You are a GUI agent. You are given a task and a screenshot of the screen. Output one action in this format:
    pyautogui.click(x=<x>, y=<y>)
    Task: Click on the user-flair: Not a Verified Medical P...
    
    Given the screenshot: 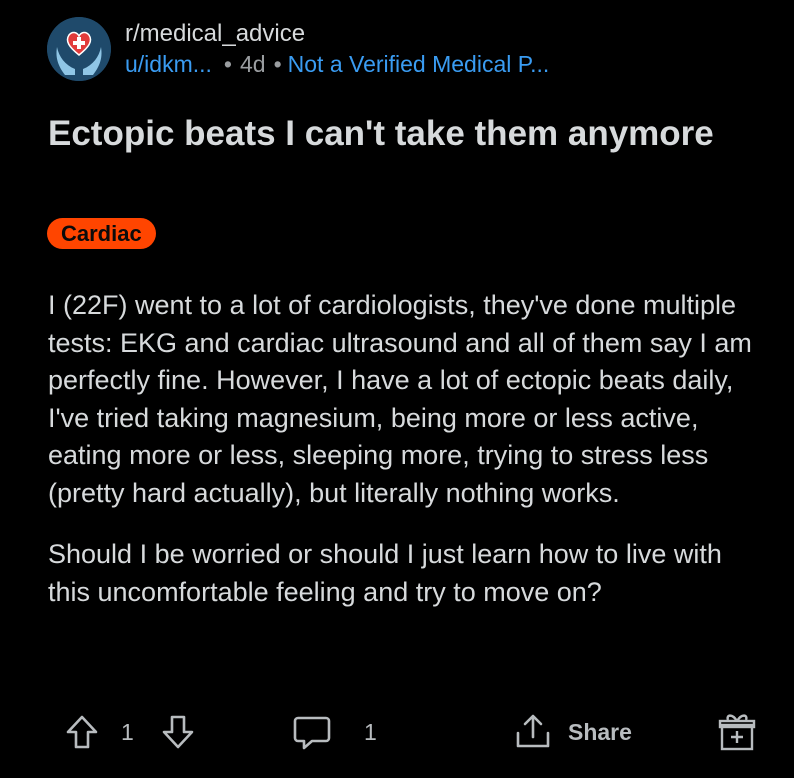 What is the action you would take?
    pyautogui.click(x=418, y=64)
    